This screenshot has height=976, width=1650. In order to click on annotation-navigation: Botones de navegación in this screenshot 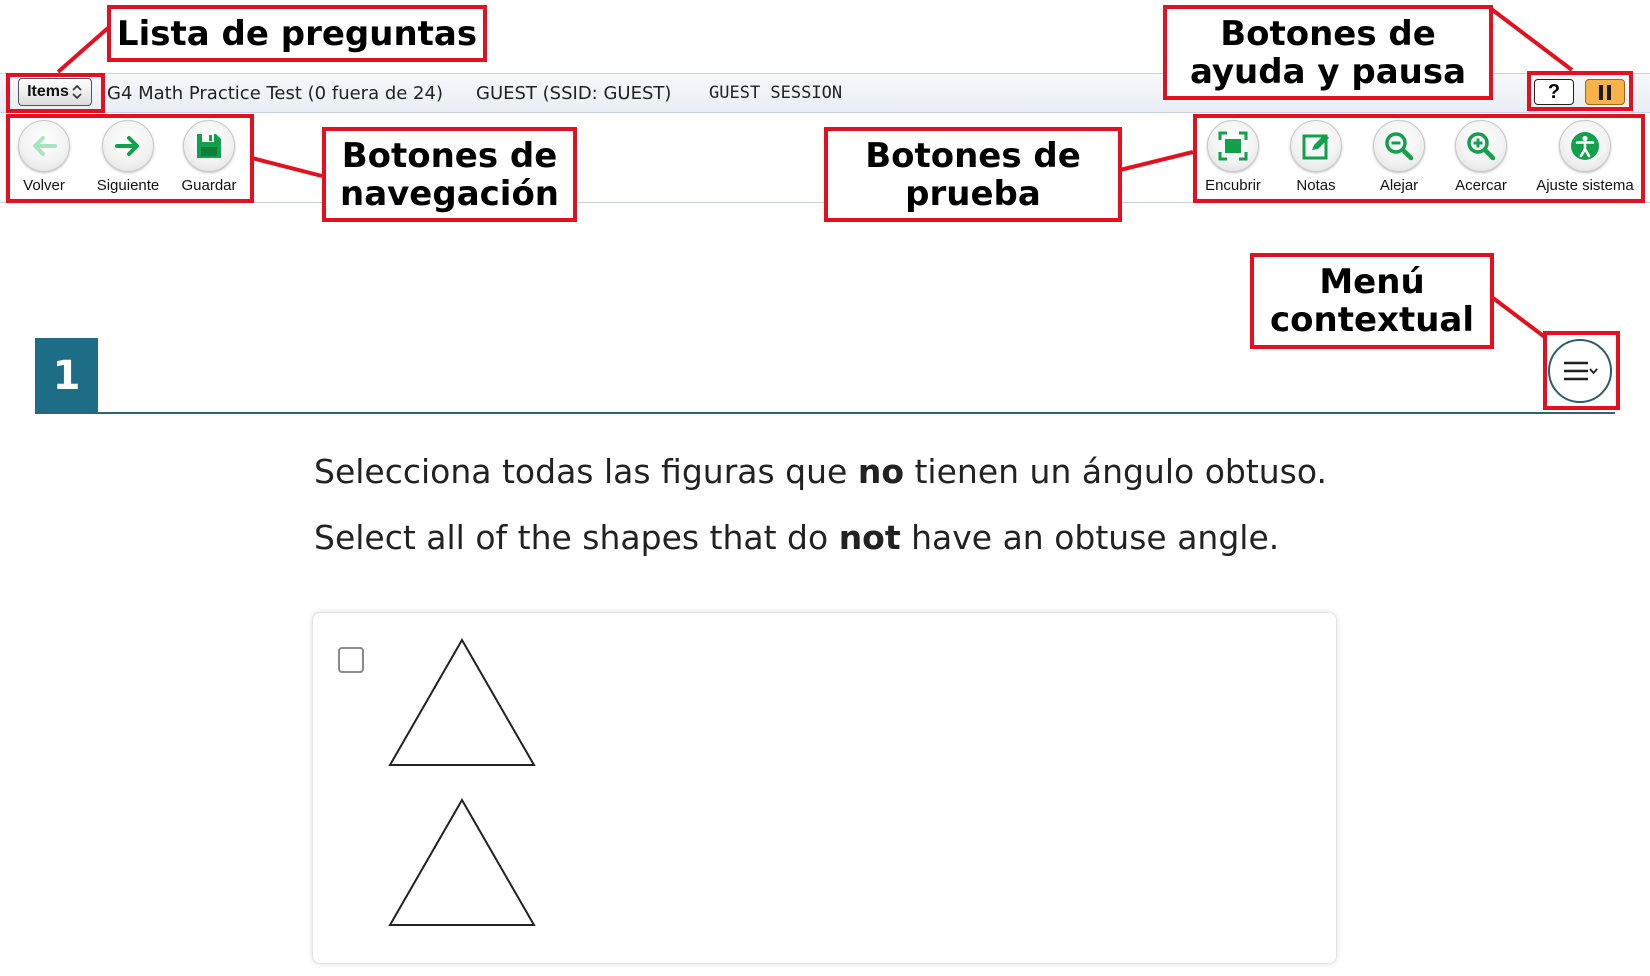, I will do `click(449, 174)`.